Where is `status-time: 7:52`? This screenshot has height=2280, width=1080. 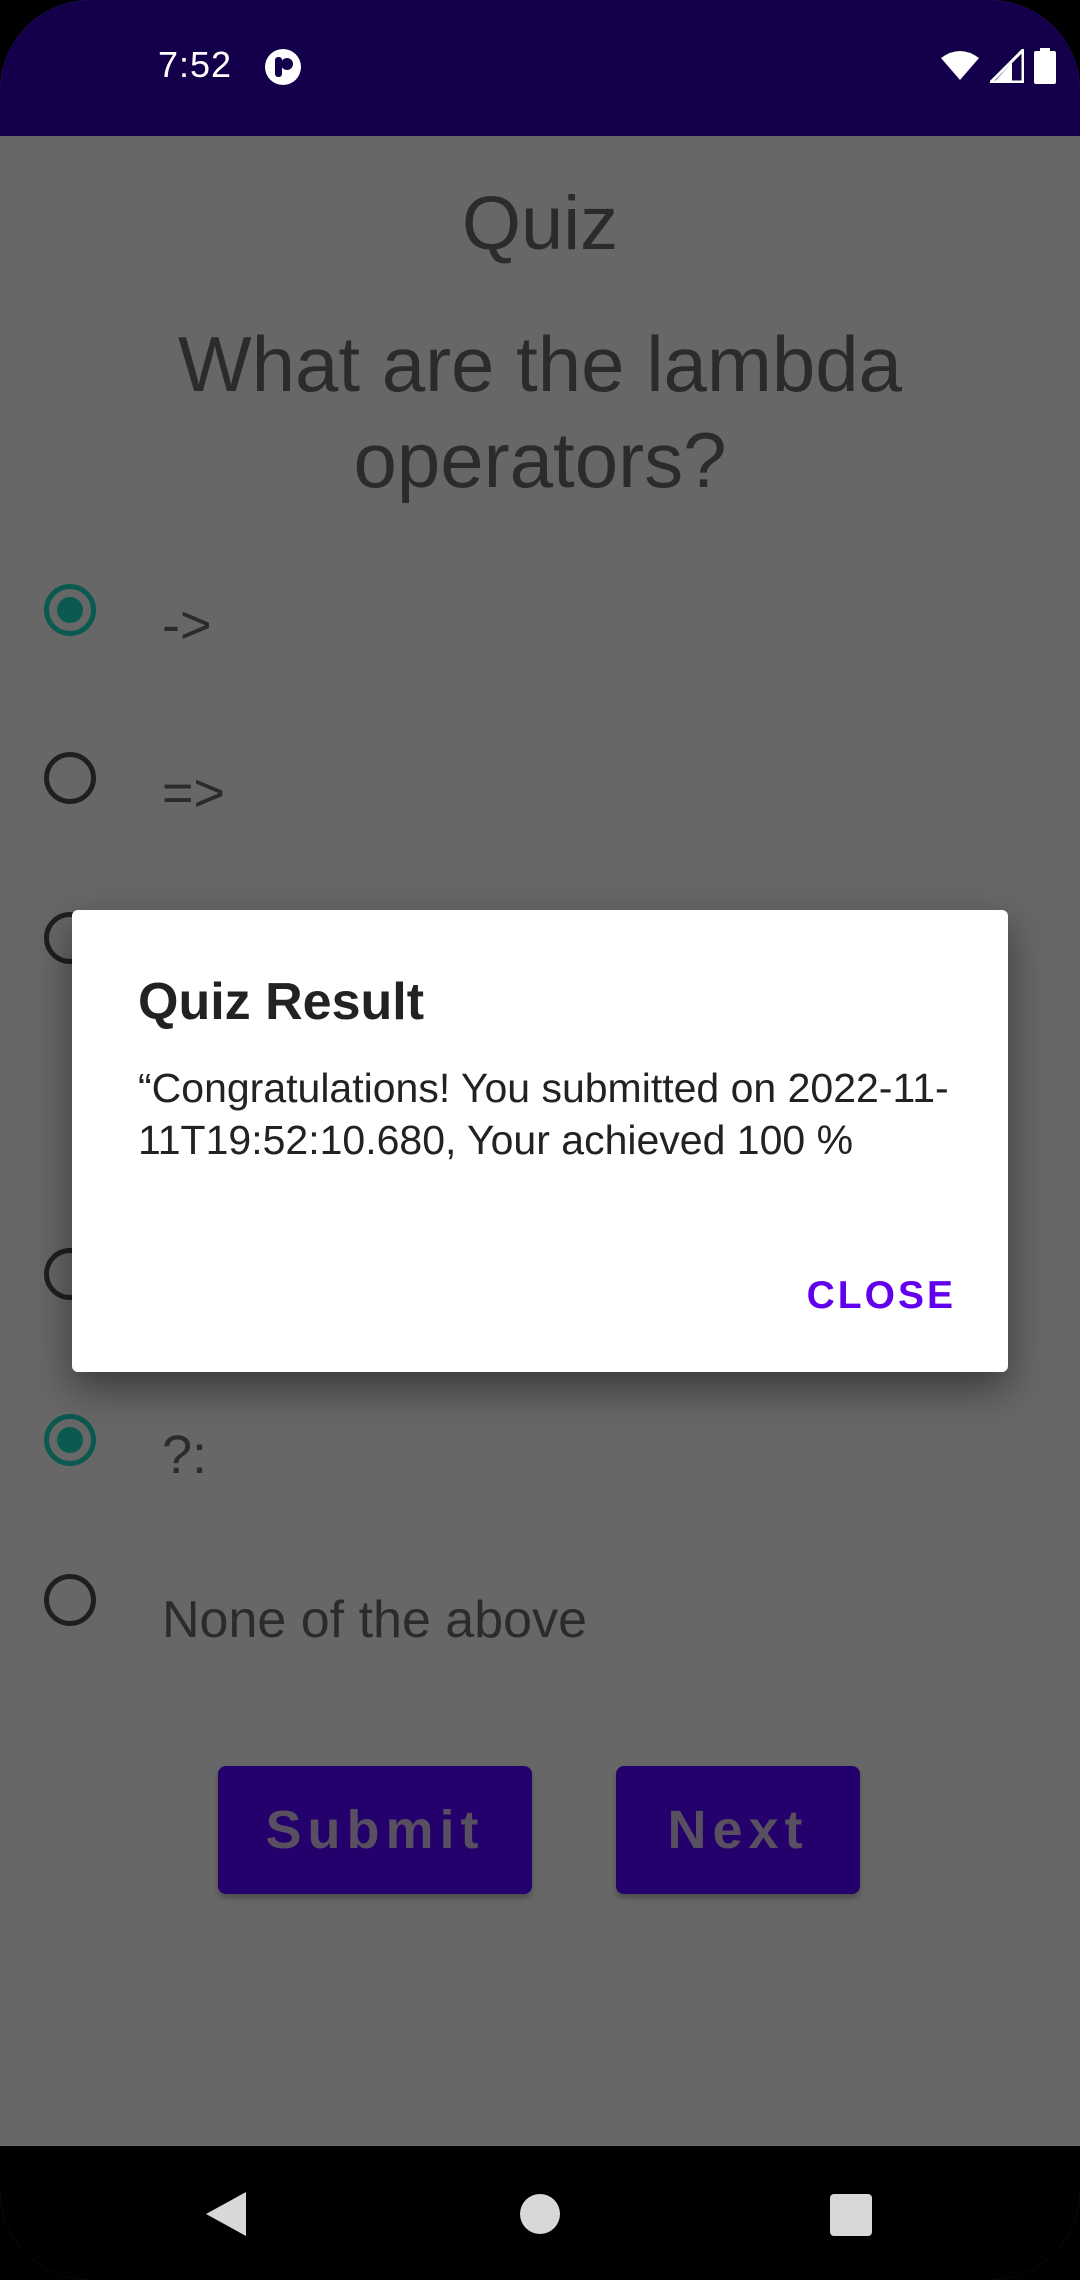 status-time: 7:52 is located at coordinates (195, 64).